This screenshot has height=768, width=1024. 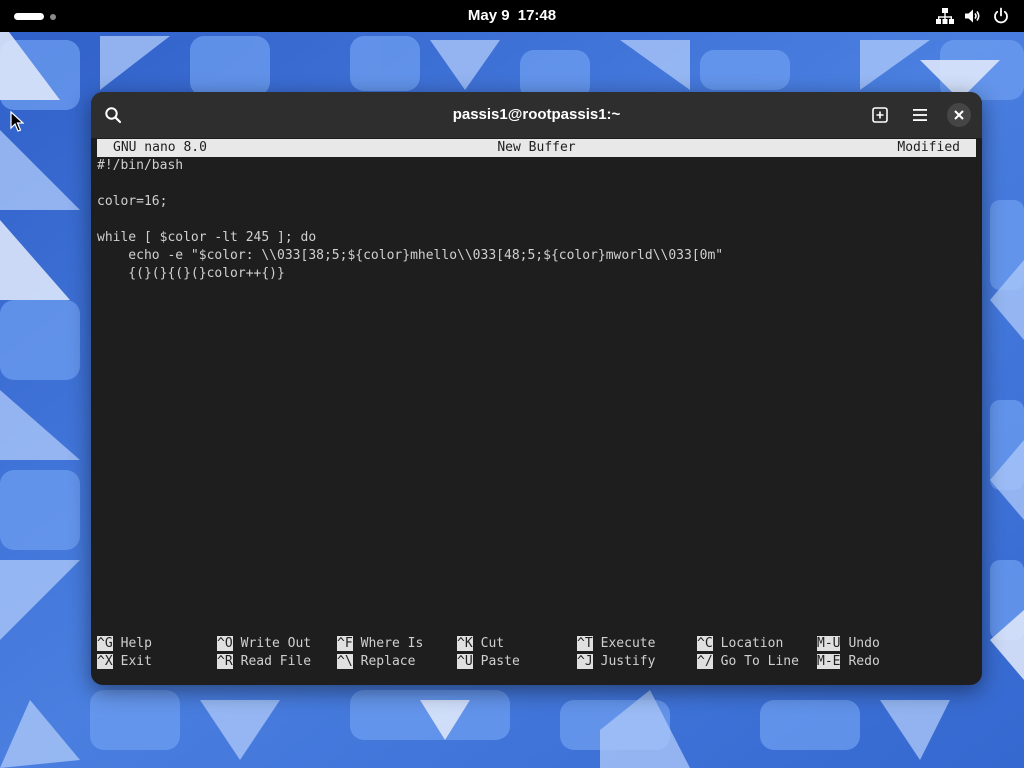 I want to click on shortcut-write-out: ^O Write Out, so click(x=264, y=644).